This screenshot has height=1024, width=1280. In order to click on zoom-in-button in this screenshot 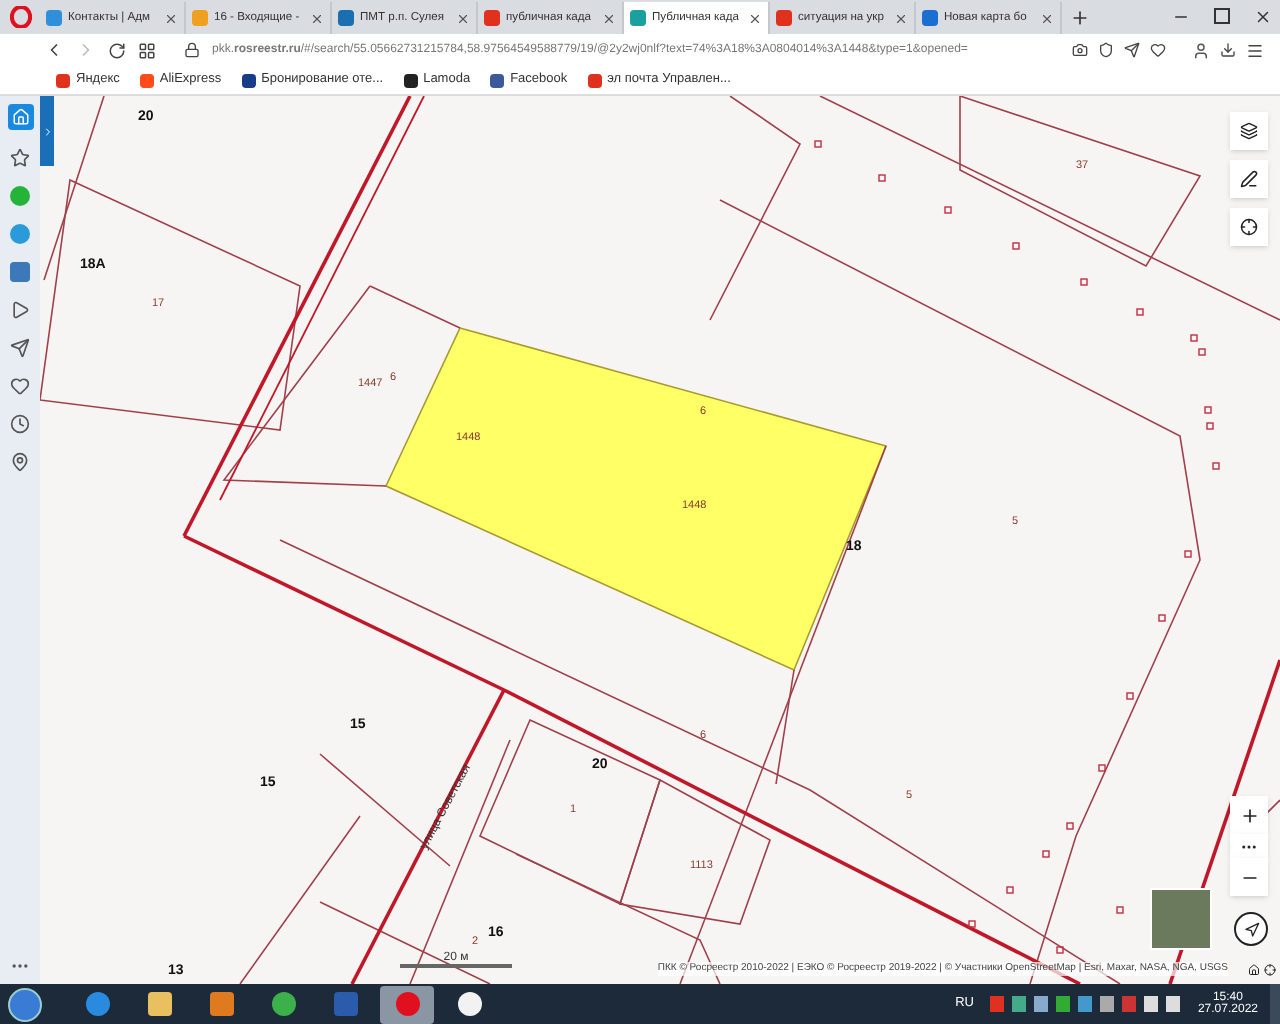, I will do `click(1249, 815)`.